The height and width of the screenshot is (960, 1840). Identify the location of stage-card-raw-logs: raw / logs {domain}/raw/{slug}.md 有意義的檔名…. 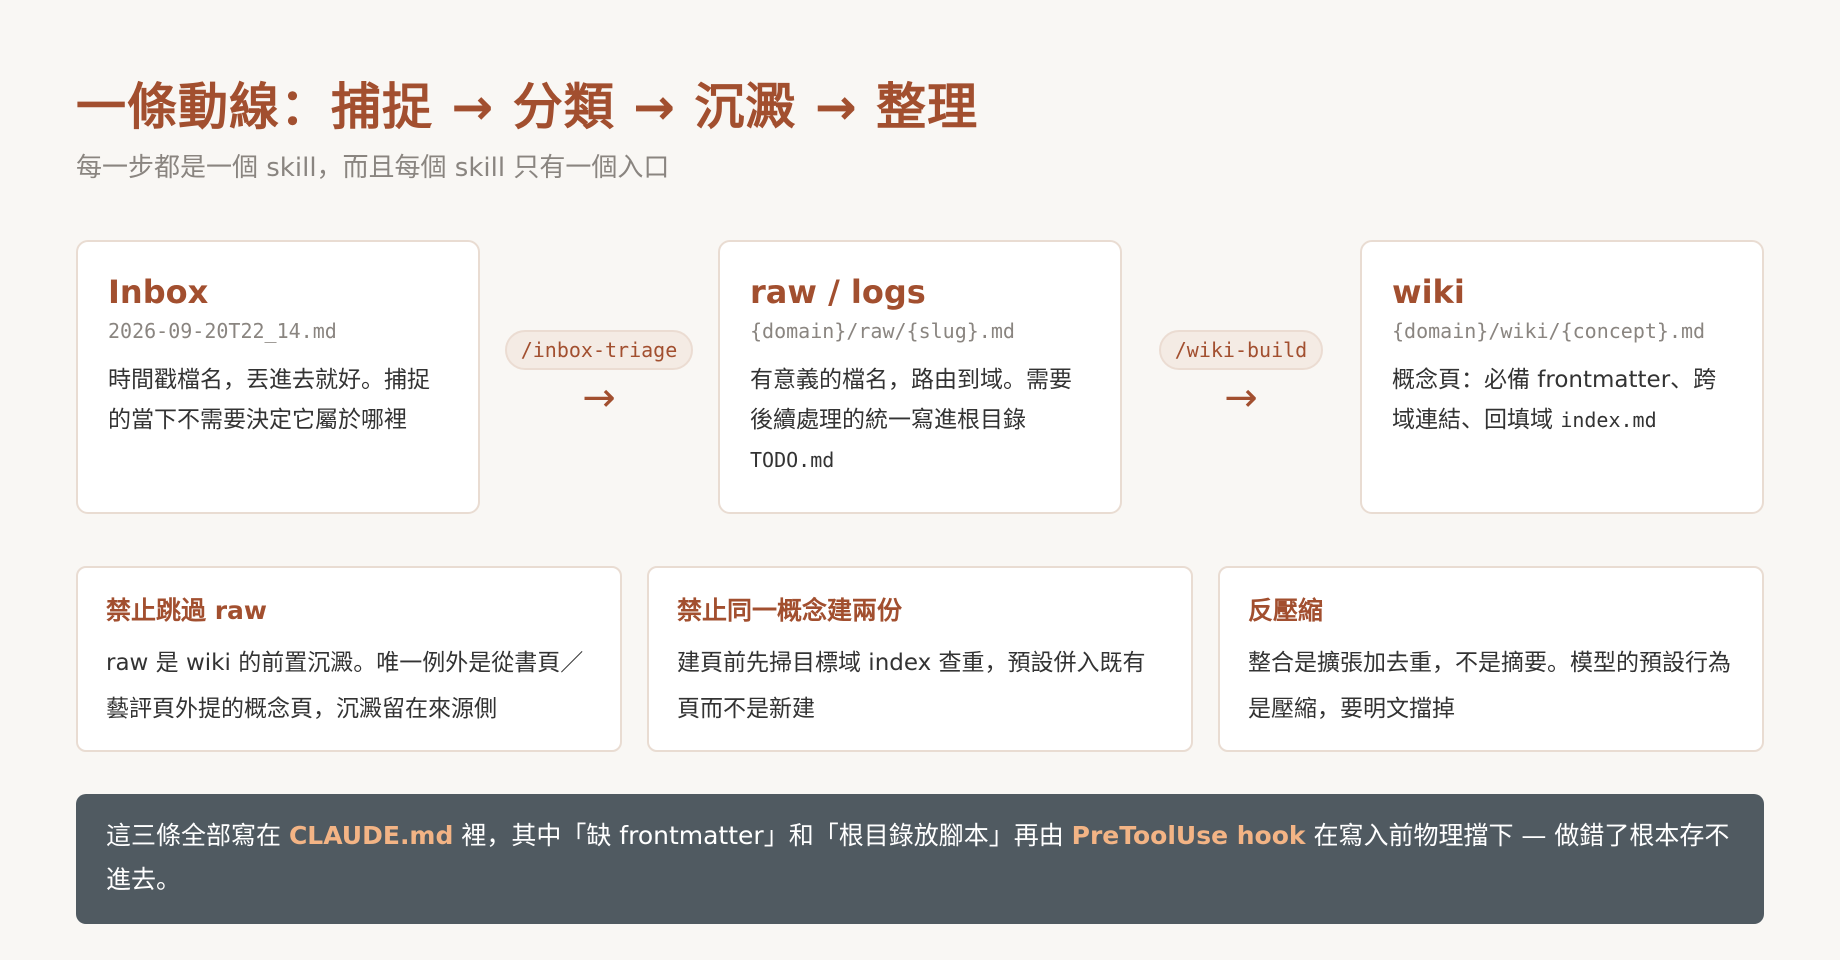
(920, 377).